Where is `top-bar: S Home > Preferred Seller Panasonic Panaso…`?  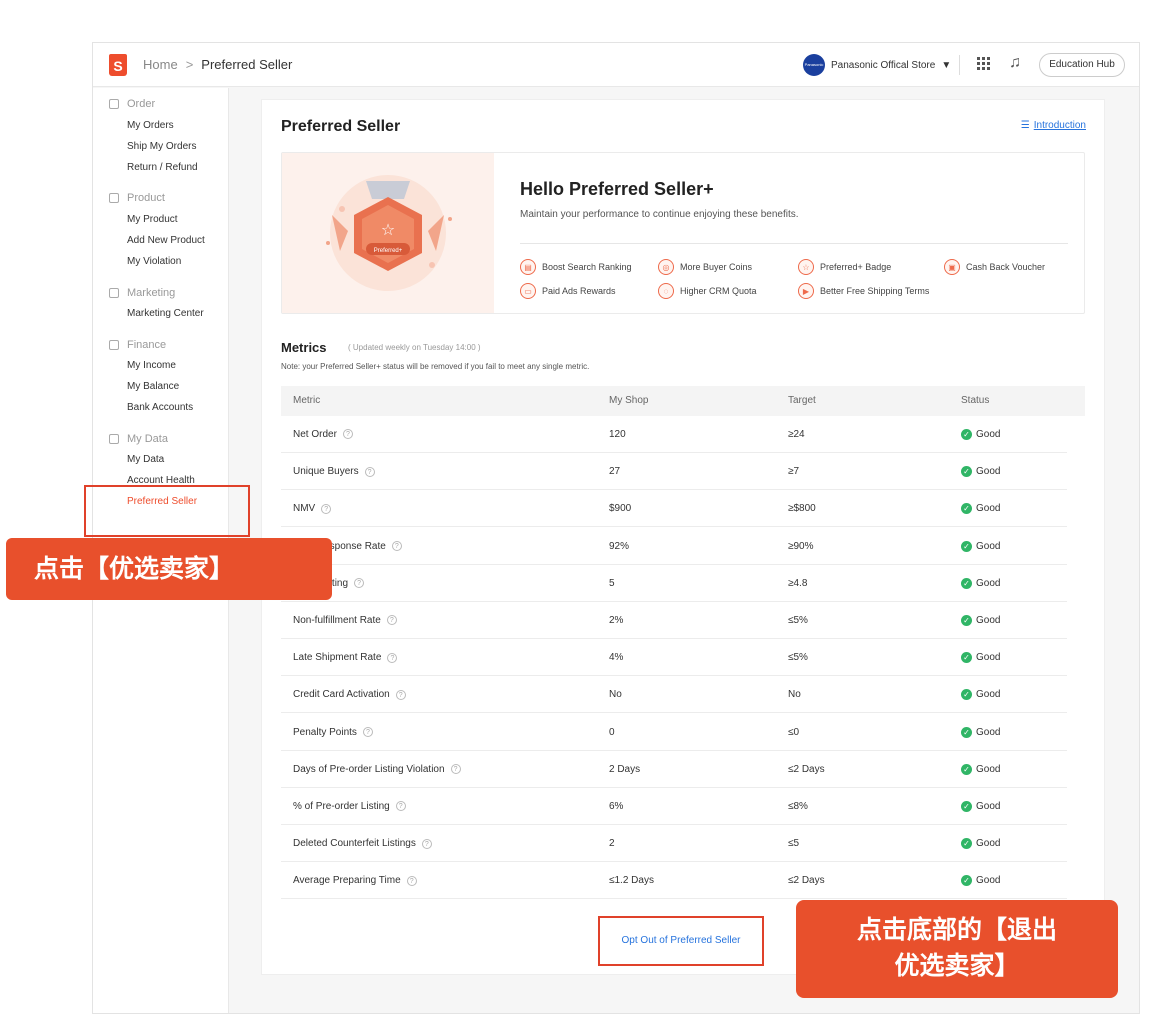 top-bar: S Home > Preferred Seller Panasonic Panaso… is located at coordinates (616, 65).